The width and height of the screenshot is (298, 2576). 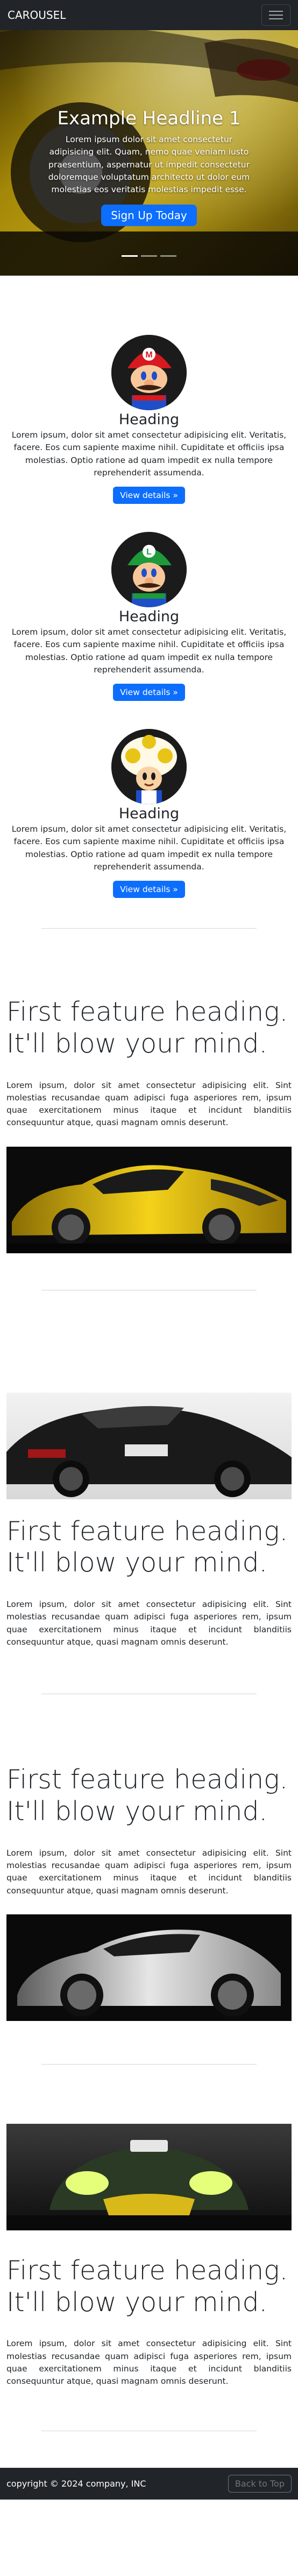 I want to click on black-coupe-image, so click(x=149, y=1445).